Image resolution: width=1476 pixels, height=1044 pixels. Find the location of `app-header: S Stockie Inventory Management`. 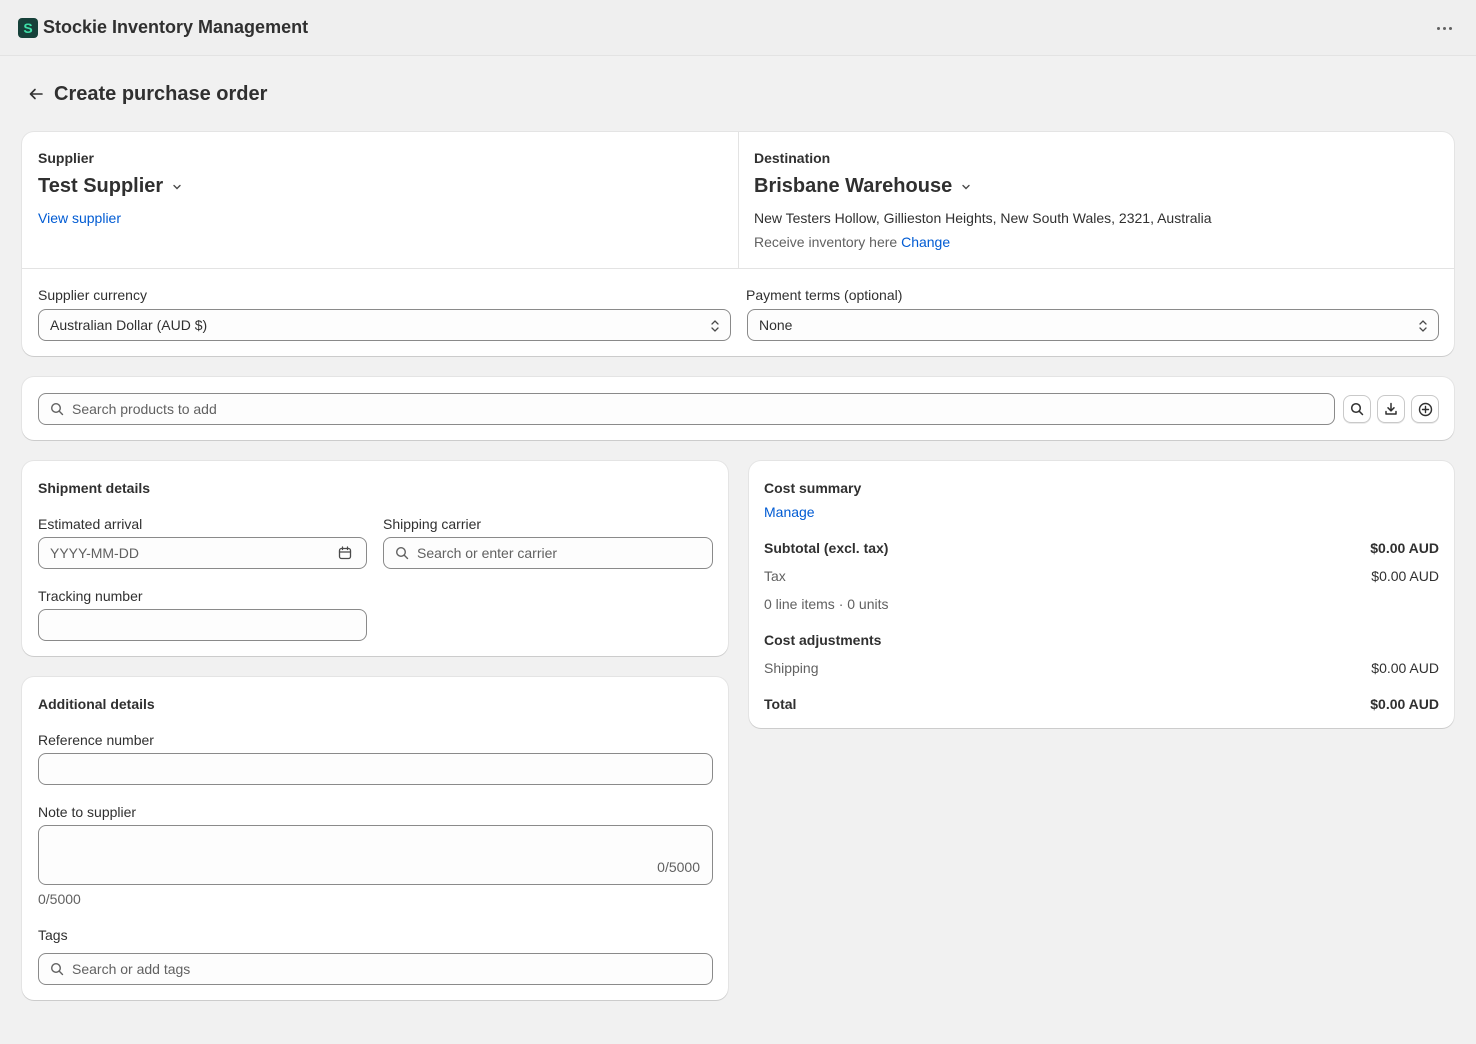

app-header: S Stockie Inventory Management is located at coordinates (738, 28).